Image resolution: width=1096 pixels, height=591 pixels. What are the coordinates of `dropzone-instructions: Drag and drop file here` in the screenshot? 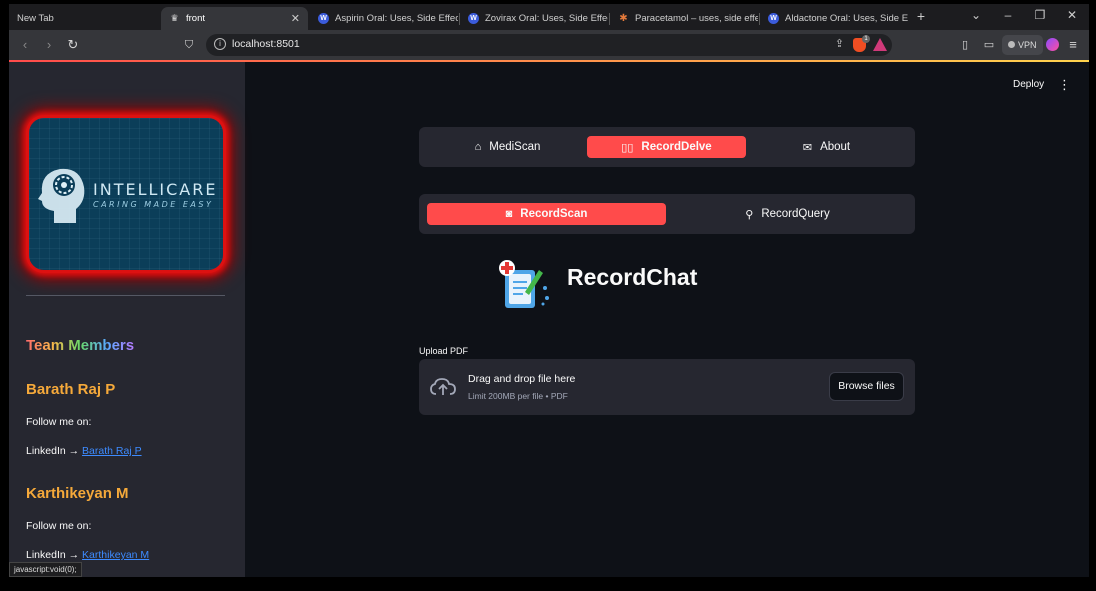 It's located at (522, 379).